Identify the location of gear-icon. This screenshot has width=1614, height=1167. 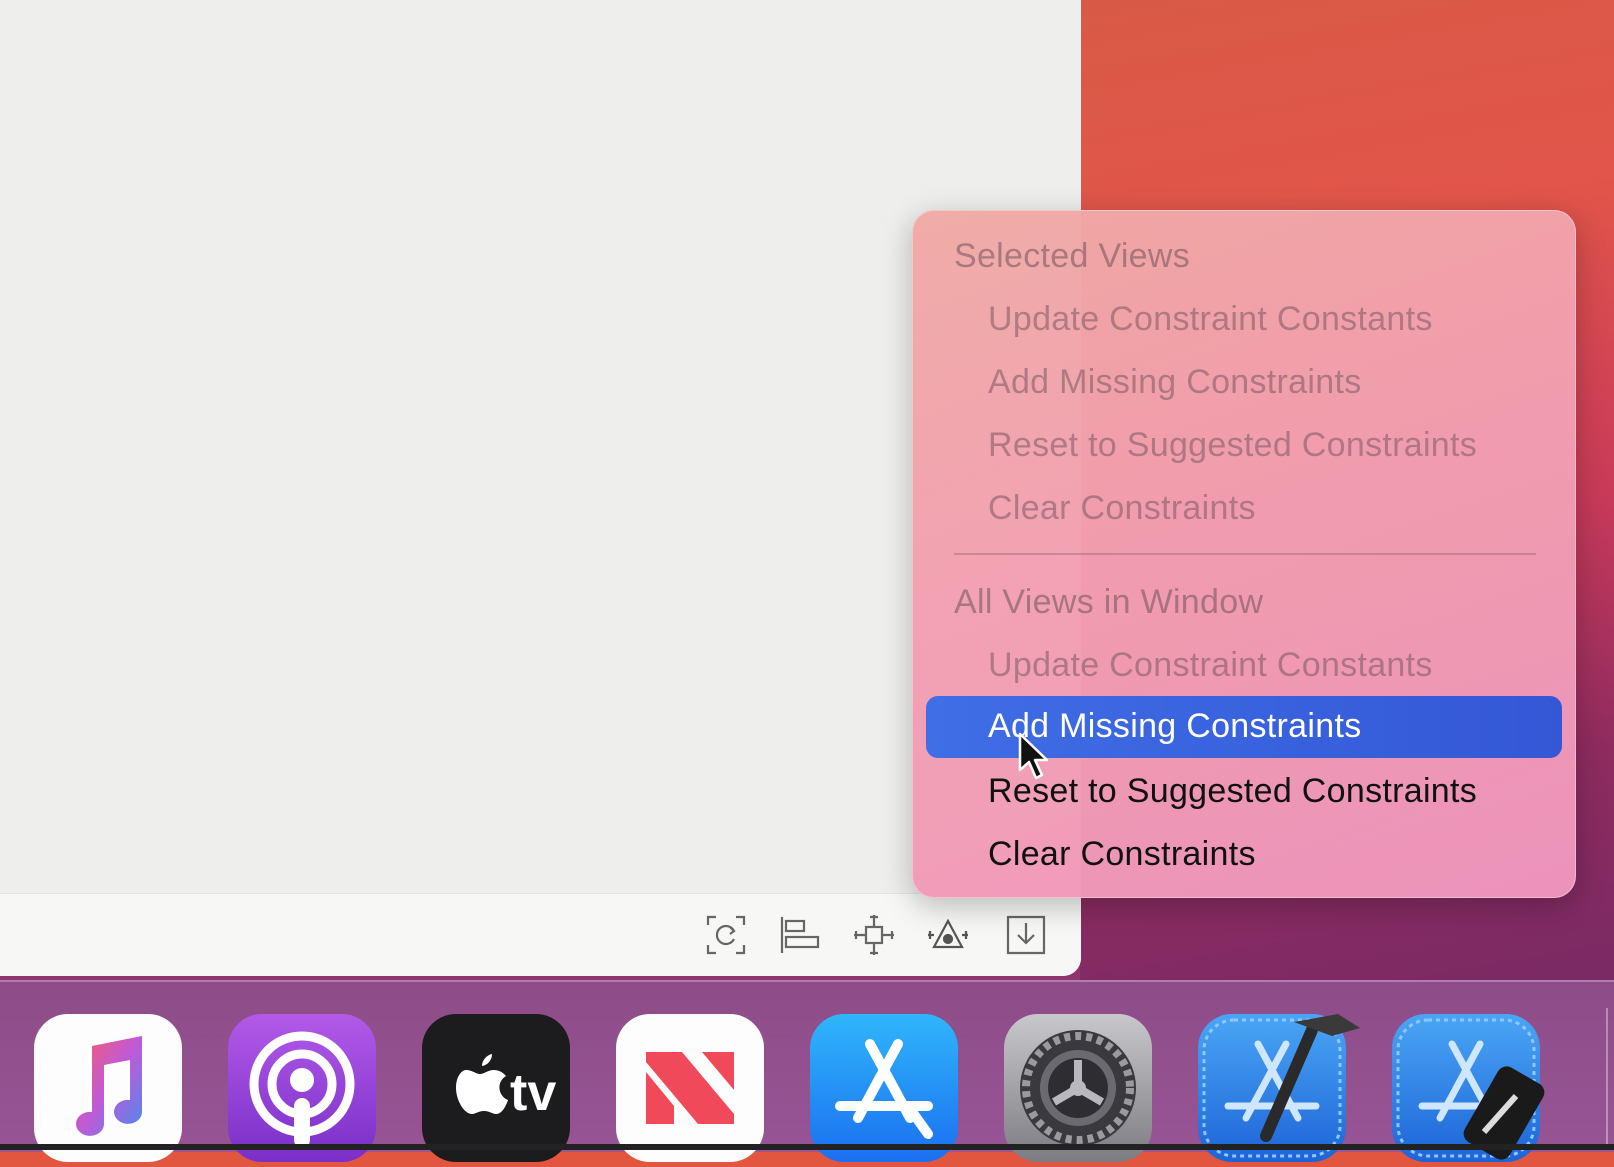
(1078, 1088).